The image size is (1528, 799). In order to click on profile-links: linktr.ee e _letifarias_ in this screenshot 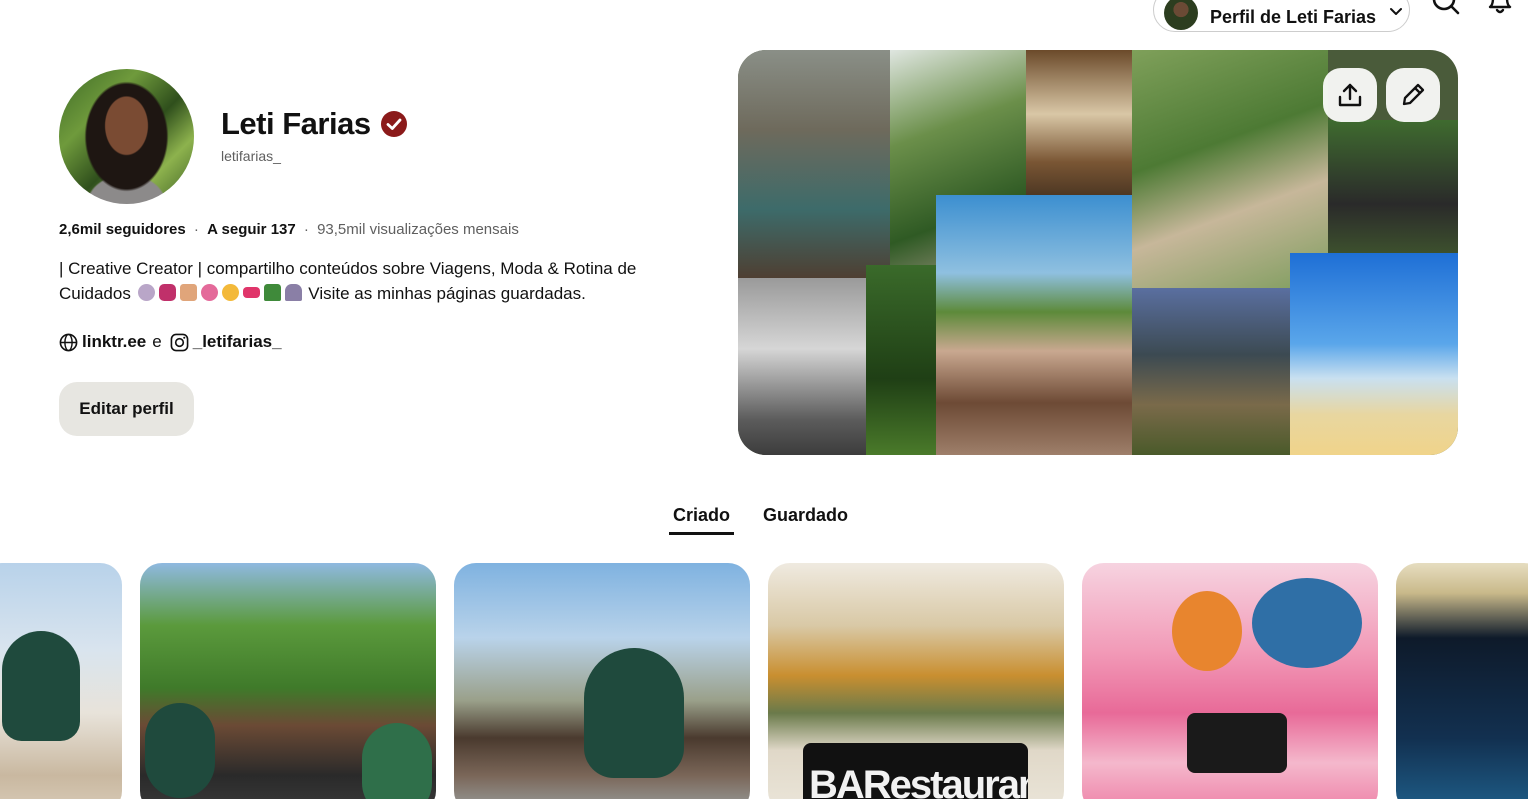, I will do `click(170, 342)`.